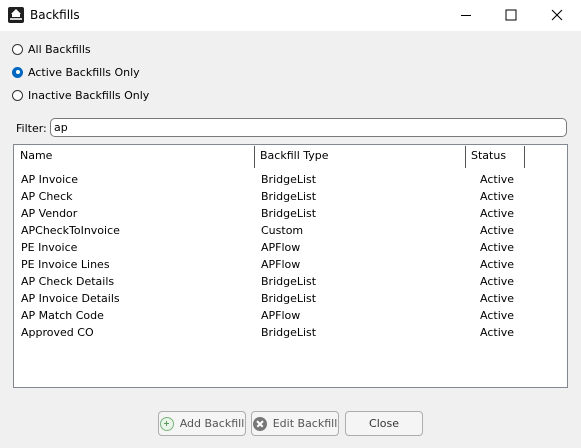 The image size is (581, 448). I want to click on cell-name: AP Check Details, so click(68, 281).